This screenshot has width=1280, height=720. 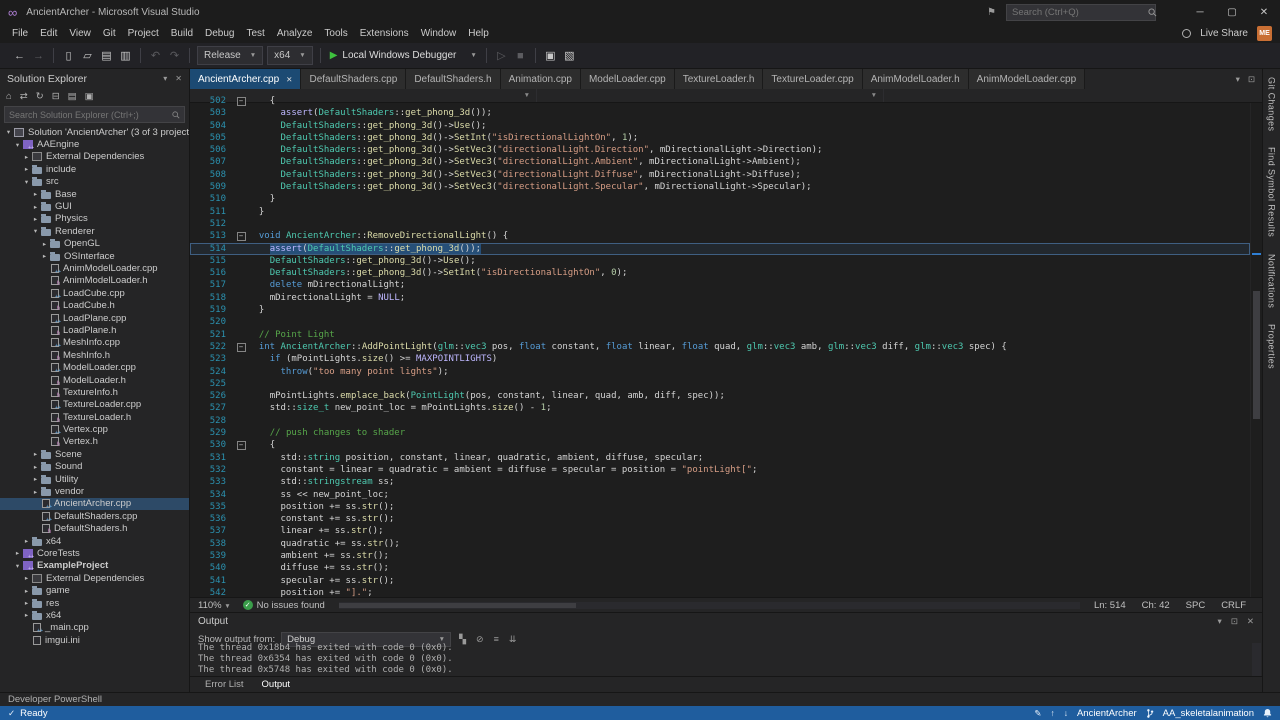 I want to click on code-line: 517 delete mDirectionalLight;, so click(x=720, y=285).